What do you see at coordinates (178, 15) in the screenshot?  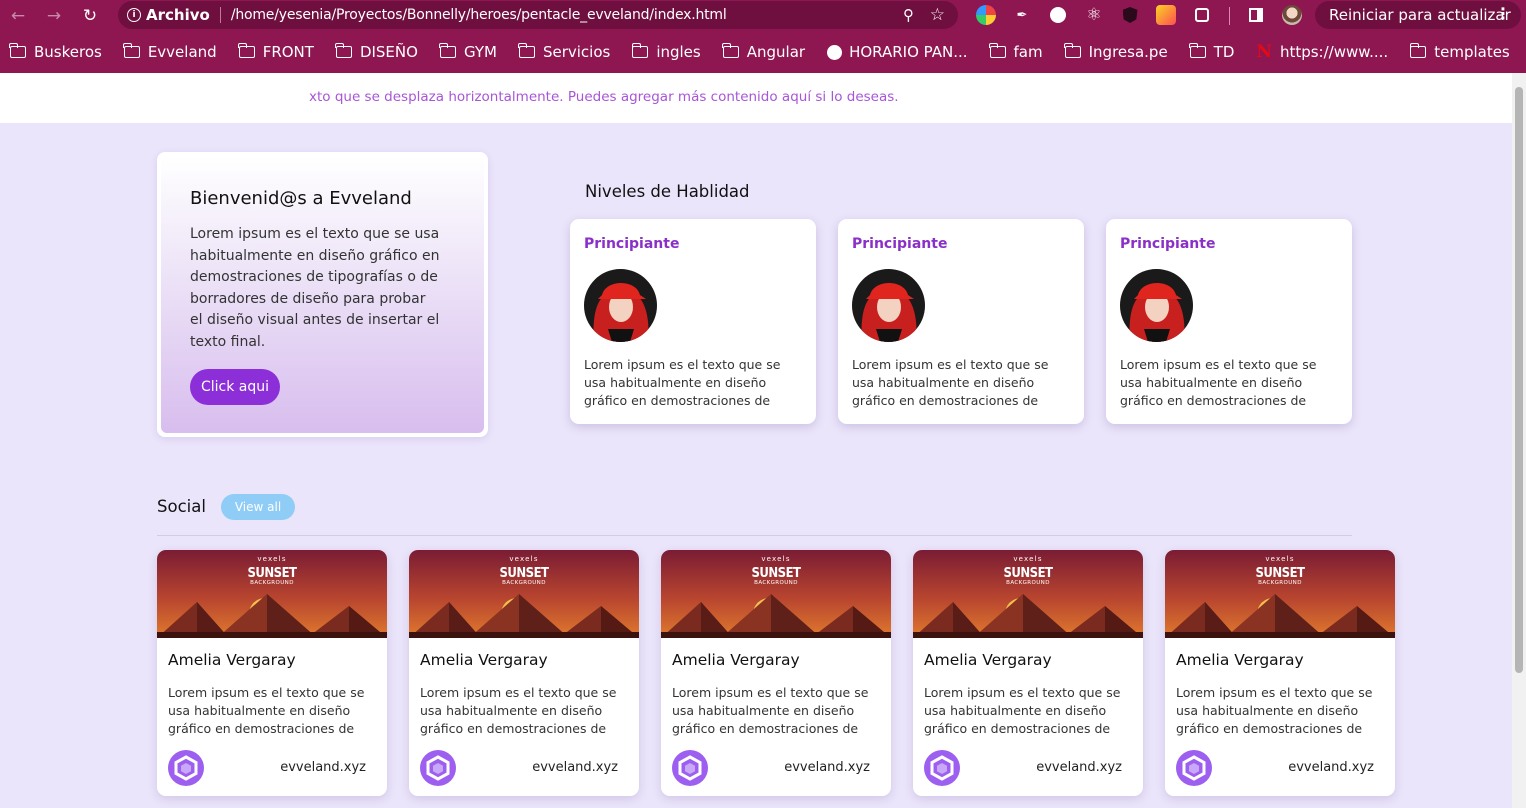 I see `site-info-label: Archivo` at bounding box center [178, 15].